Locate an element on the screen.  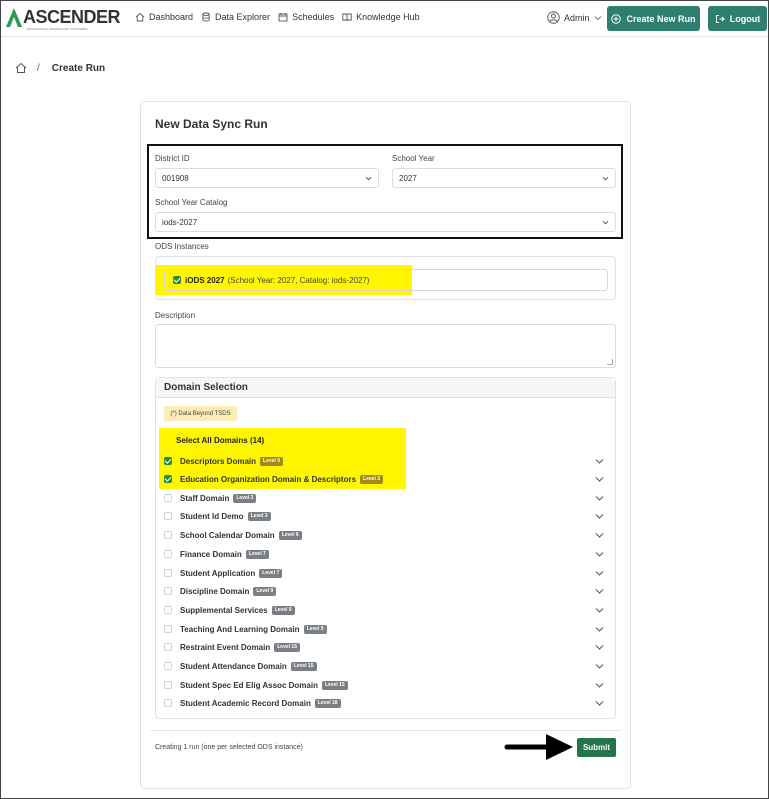
description-label: Description is located at coordinates (175, 315).